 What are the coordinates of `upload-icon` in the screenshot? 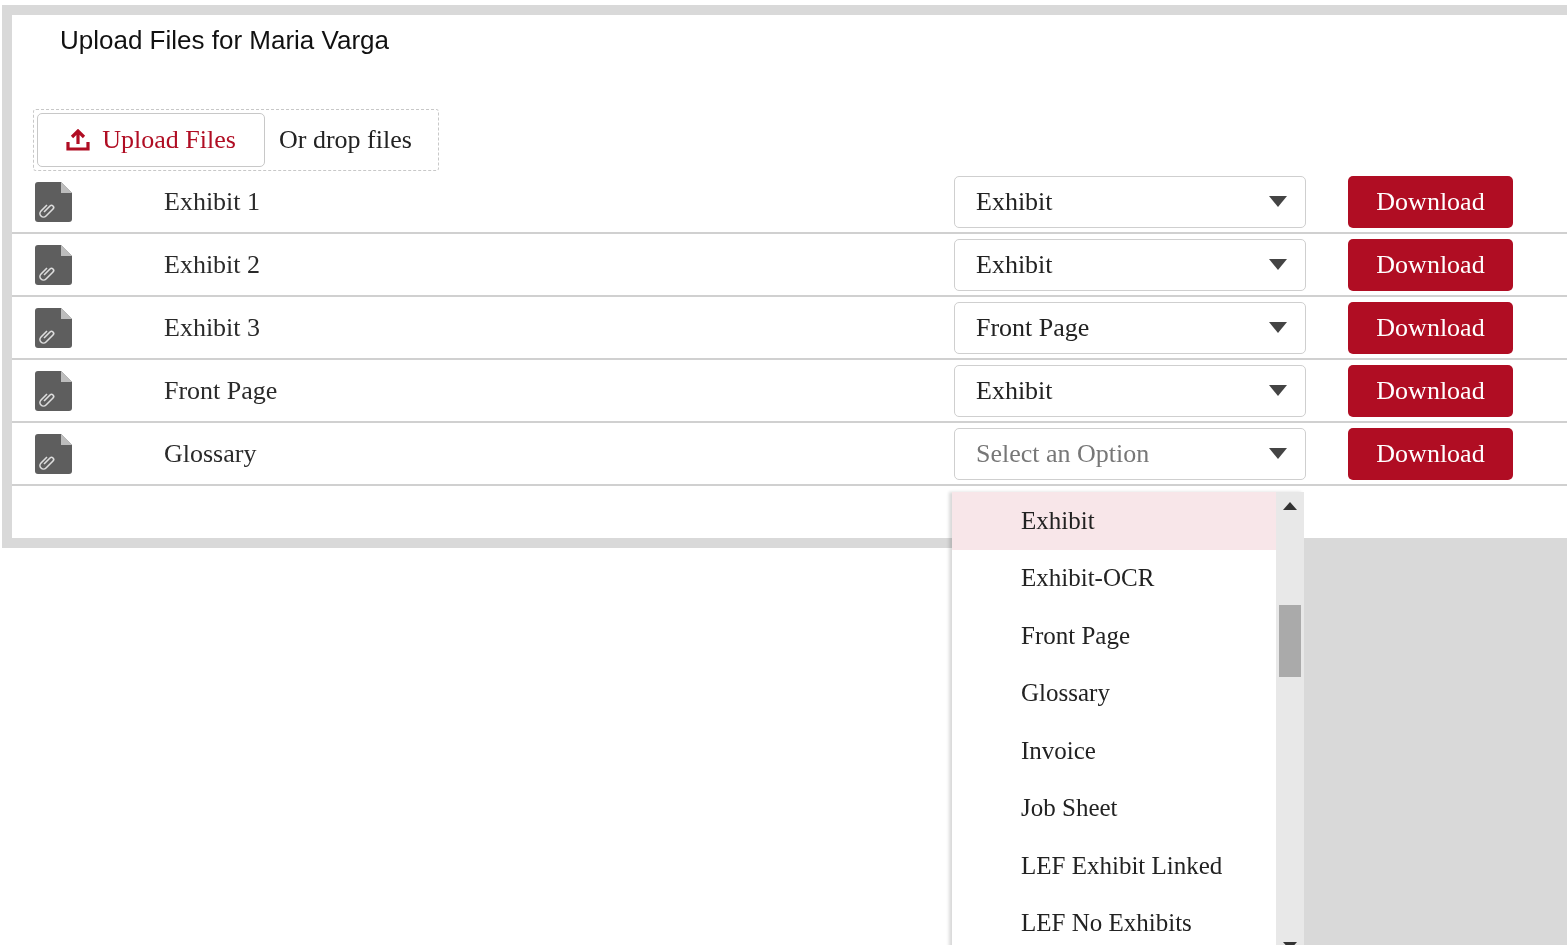 It's located at (78, 140).